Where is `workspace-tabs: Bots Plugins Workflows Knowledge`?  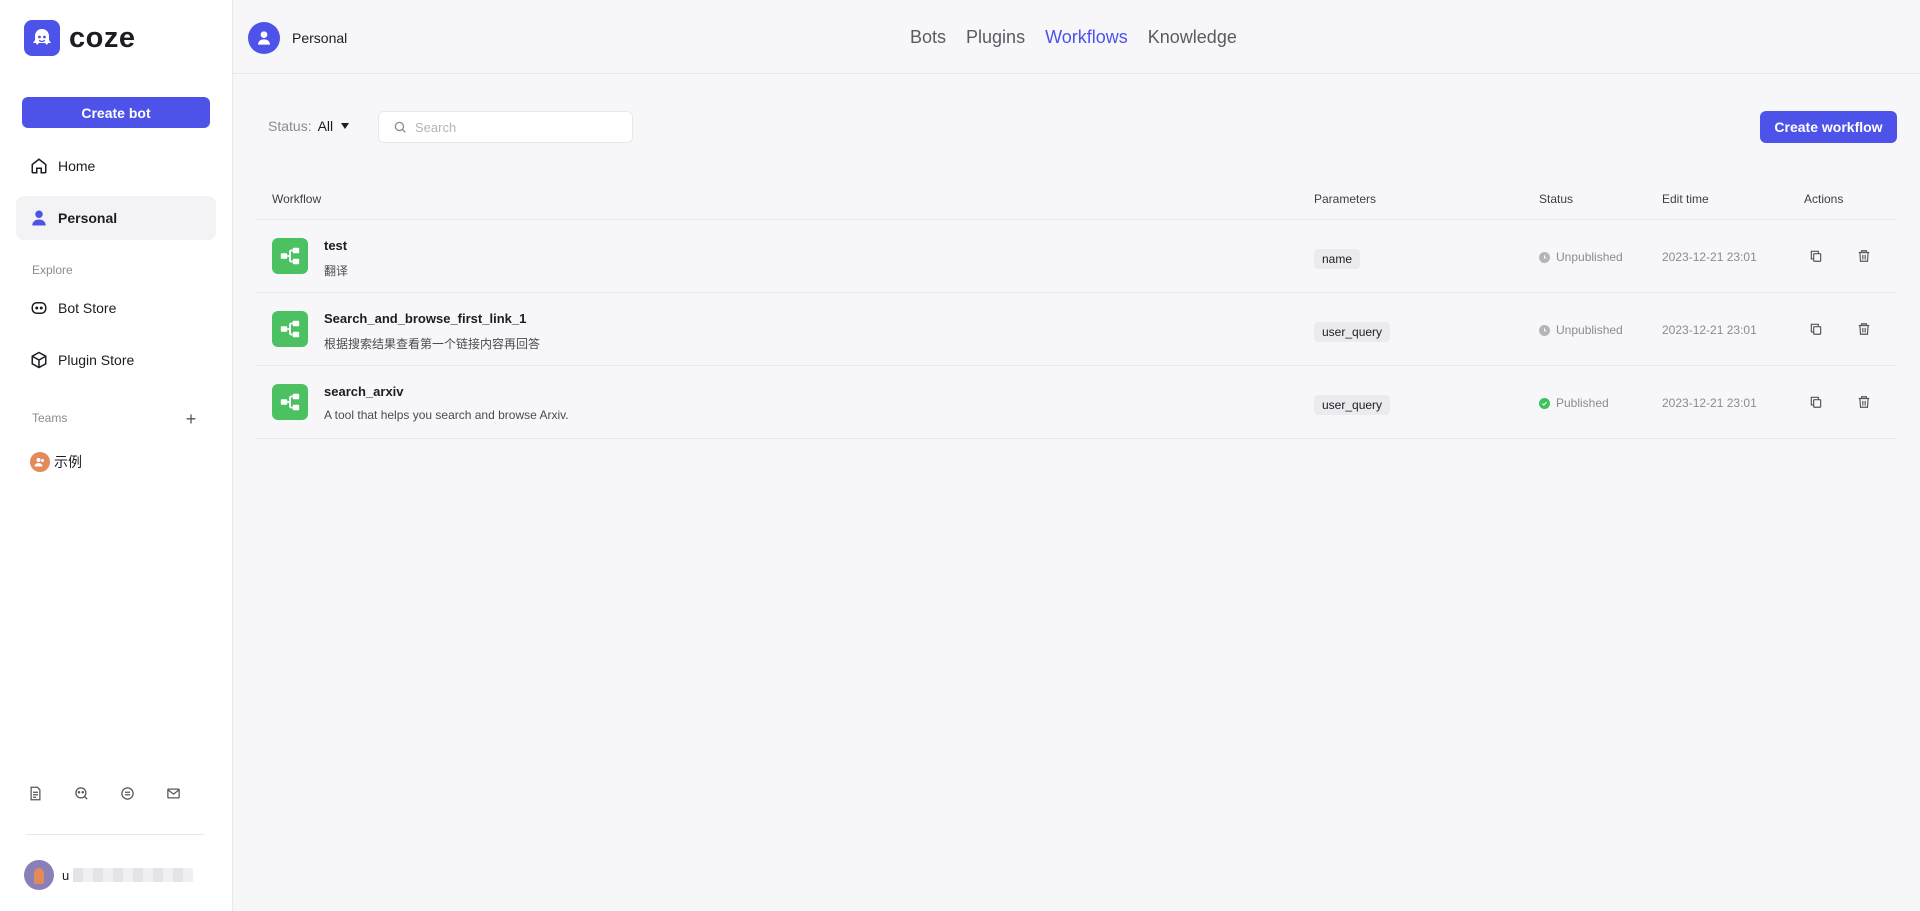 workspace-tabs: Bots Plugins Workflows Knowledge is located at coordinates (1073, 37).